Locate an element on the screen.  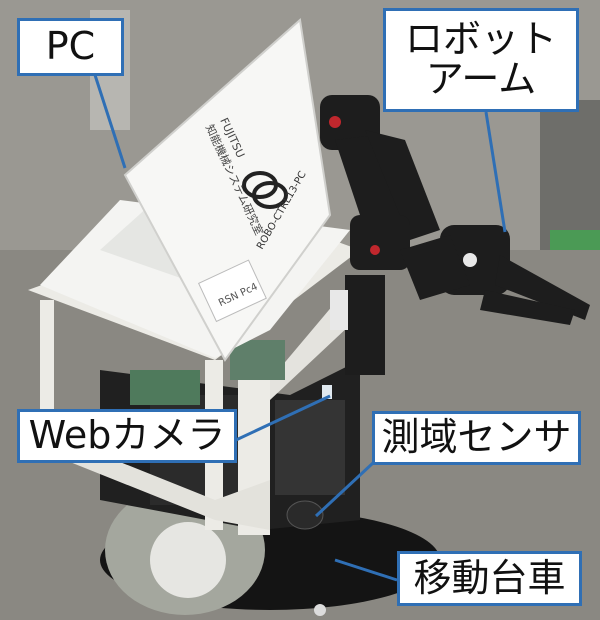
circuit-board-lower is located at coordinates (165, 387).